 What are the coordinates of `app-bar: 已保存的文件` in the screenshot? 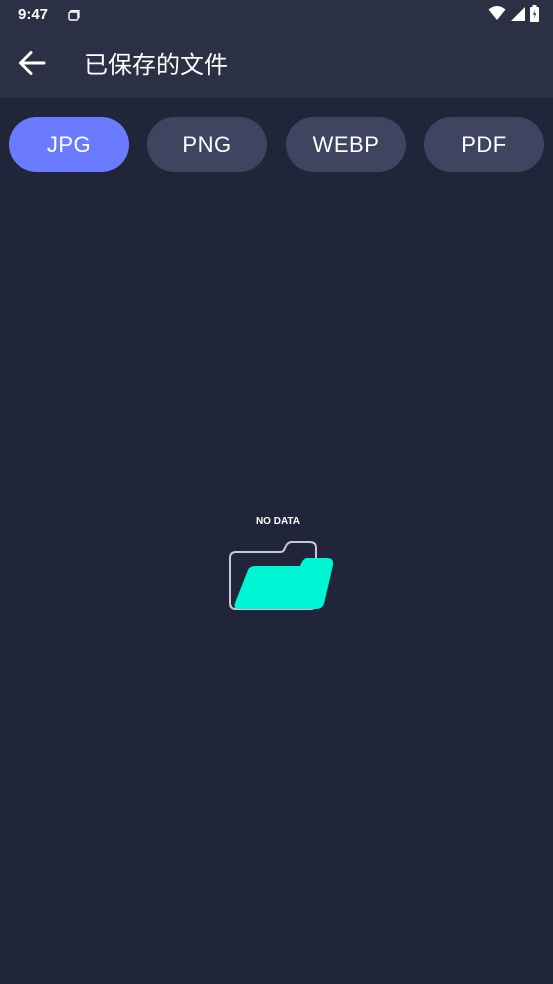 It's located at (276, 65).